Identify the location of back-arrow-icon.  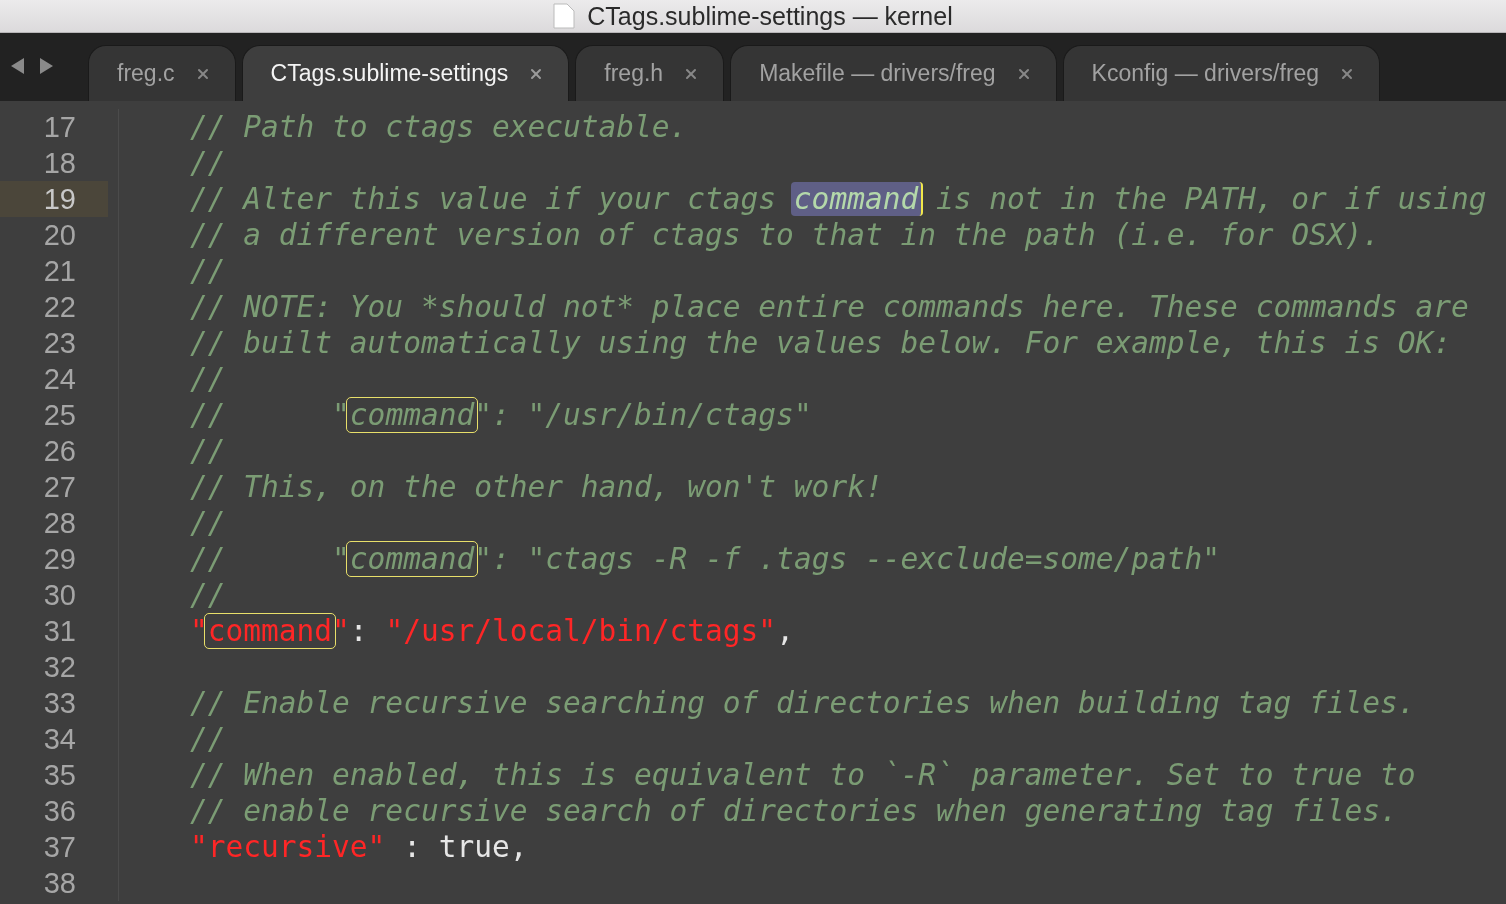
(18, 66).